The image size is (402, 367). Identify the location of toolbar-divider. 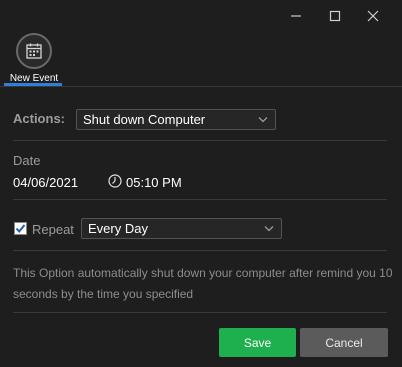
(201, 86).